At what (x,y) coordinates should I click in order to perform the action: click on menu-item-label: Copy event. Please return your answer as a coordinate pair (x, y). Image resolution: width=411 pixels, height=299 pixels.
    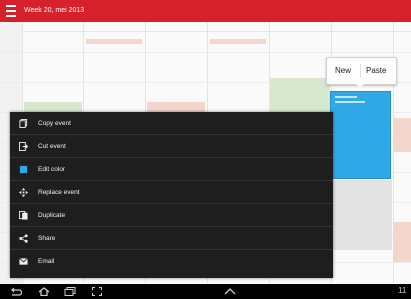
    Looking at the image, I should click on (54, 123).